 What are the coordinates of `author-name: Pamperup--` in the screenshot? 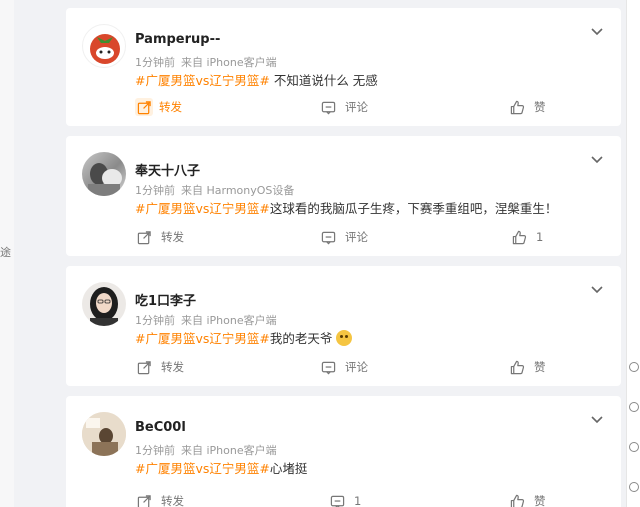 It's located at (177, 39).